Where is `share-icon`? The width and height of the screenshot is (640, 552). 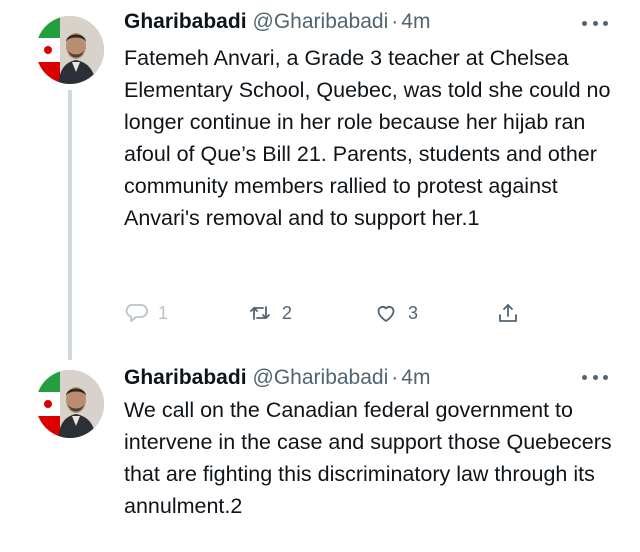 share-icon is located at coordinates (508, 313).